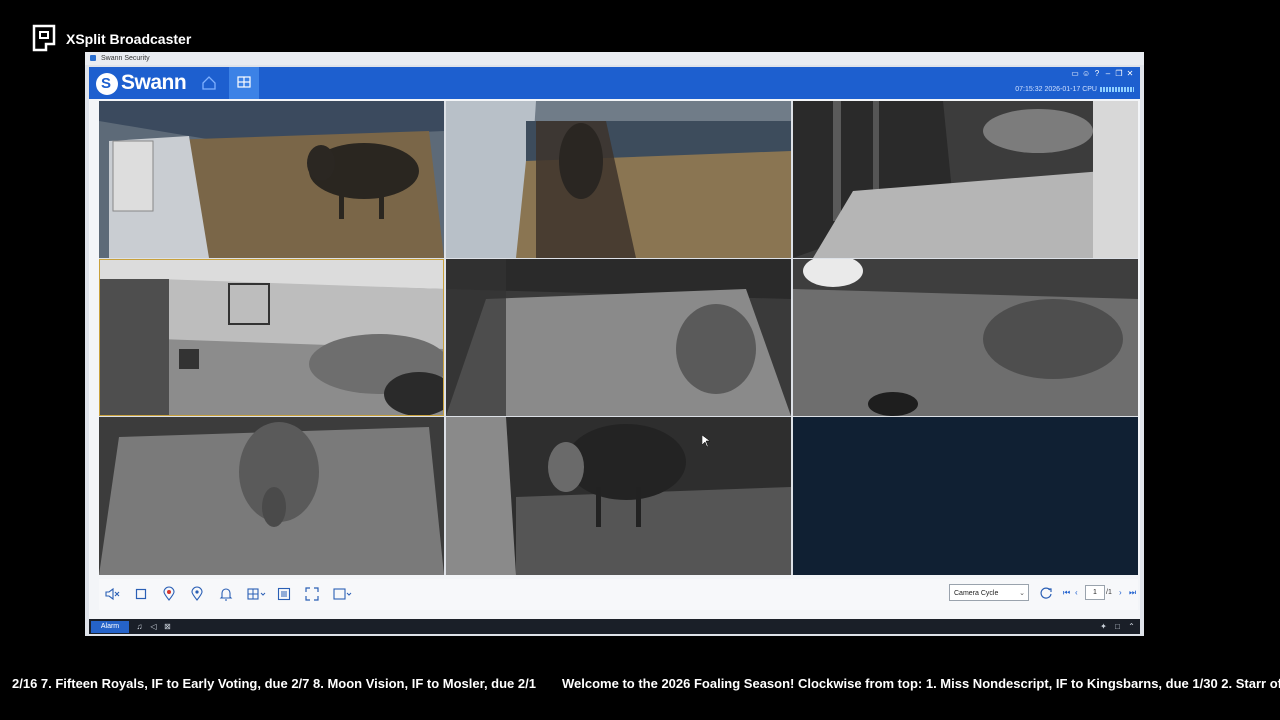  What do you see at coordinates (125, 58) in the screenshot?
I see `window-title: Swann Security` at bounding box center [125, 58].